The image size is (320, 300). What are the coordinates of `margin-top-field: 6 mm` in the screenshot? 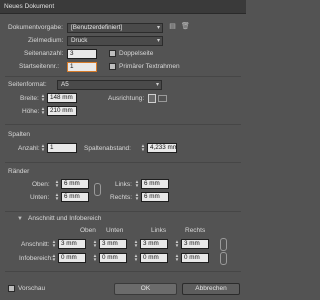 It's located at (75, 184).